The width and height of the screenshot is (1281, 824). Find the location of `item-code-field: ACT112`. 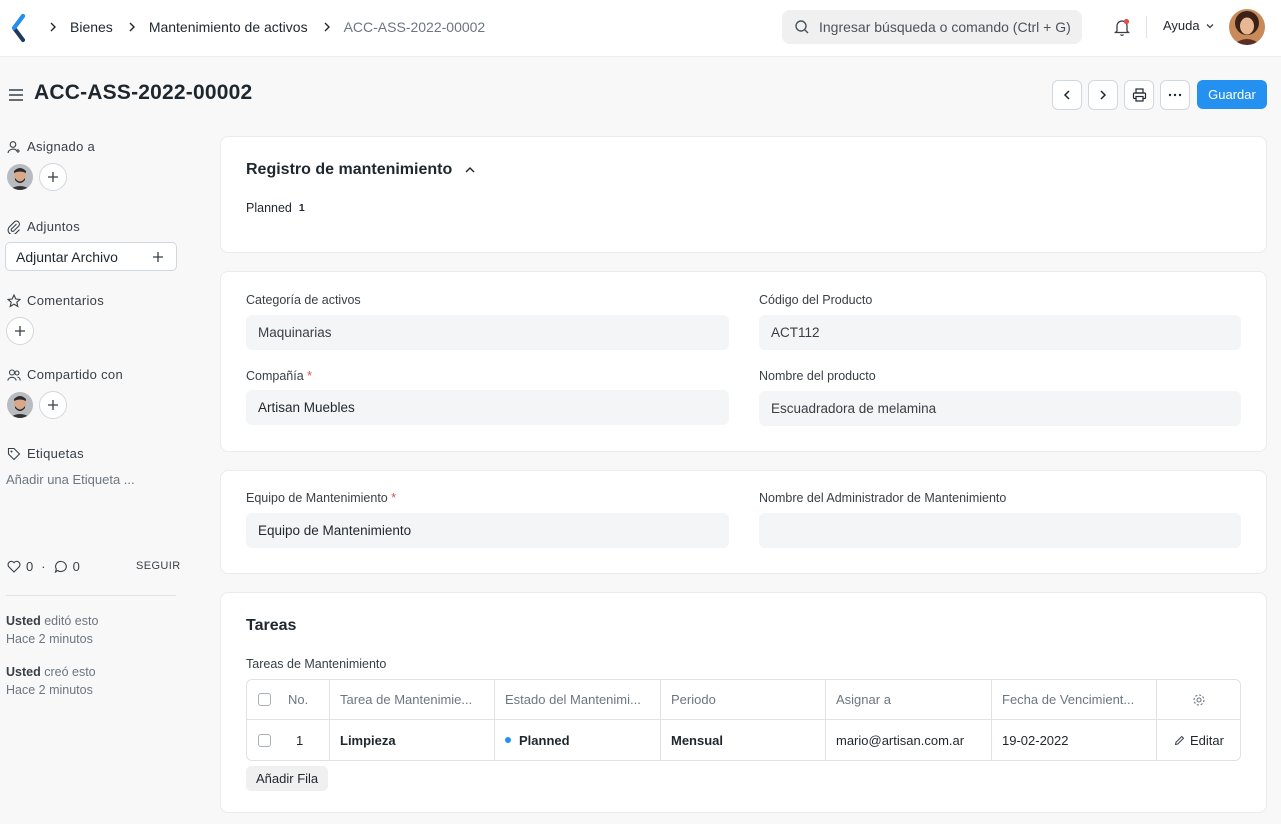

item-code-field: ACT112 is located at coordinates (1000, 332).